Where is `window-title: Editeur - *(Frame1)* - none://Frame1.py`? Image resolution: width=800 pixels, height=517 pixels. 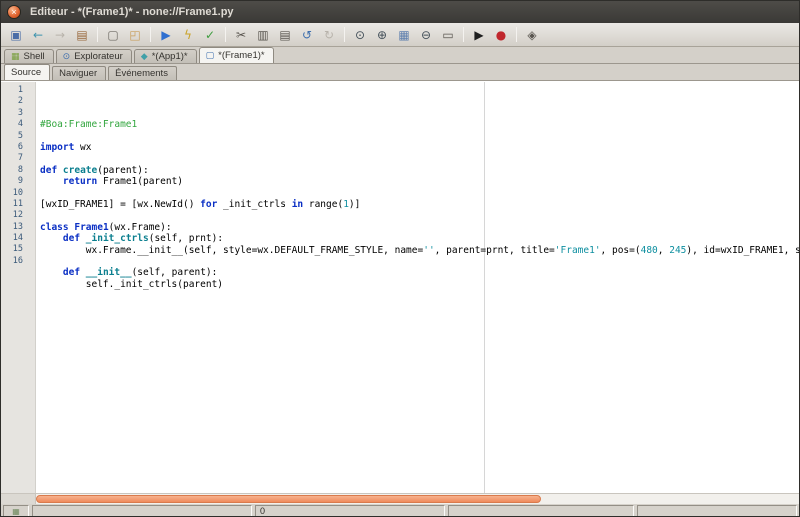
window-title: Editeur - *(Frame1)* - none://Frame1.py is located at coordinates (132, 12).